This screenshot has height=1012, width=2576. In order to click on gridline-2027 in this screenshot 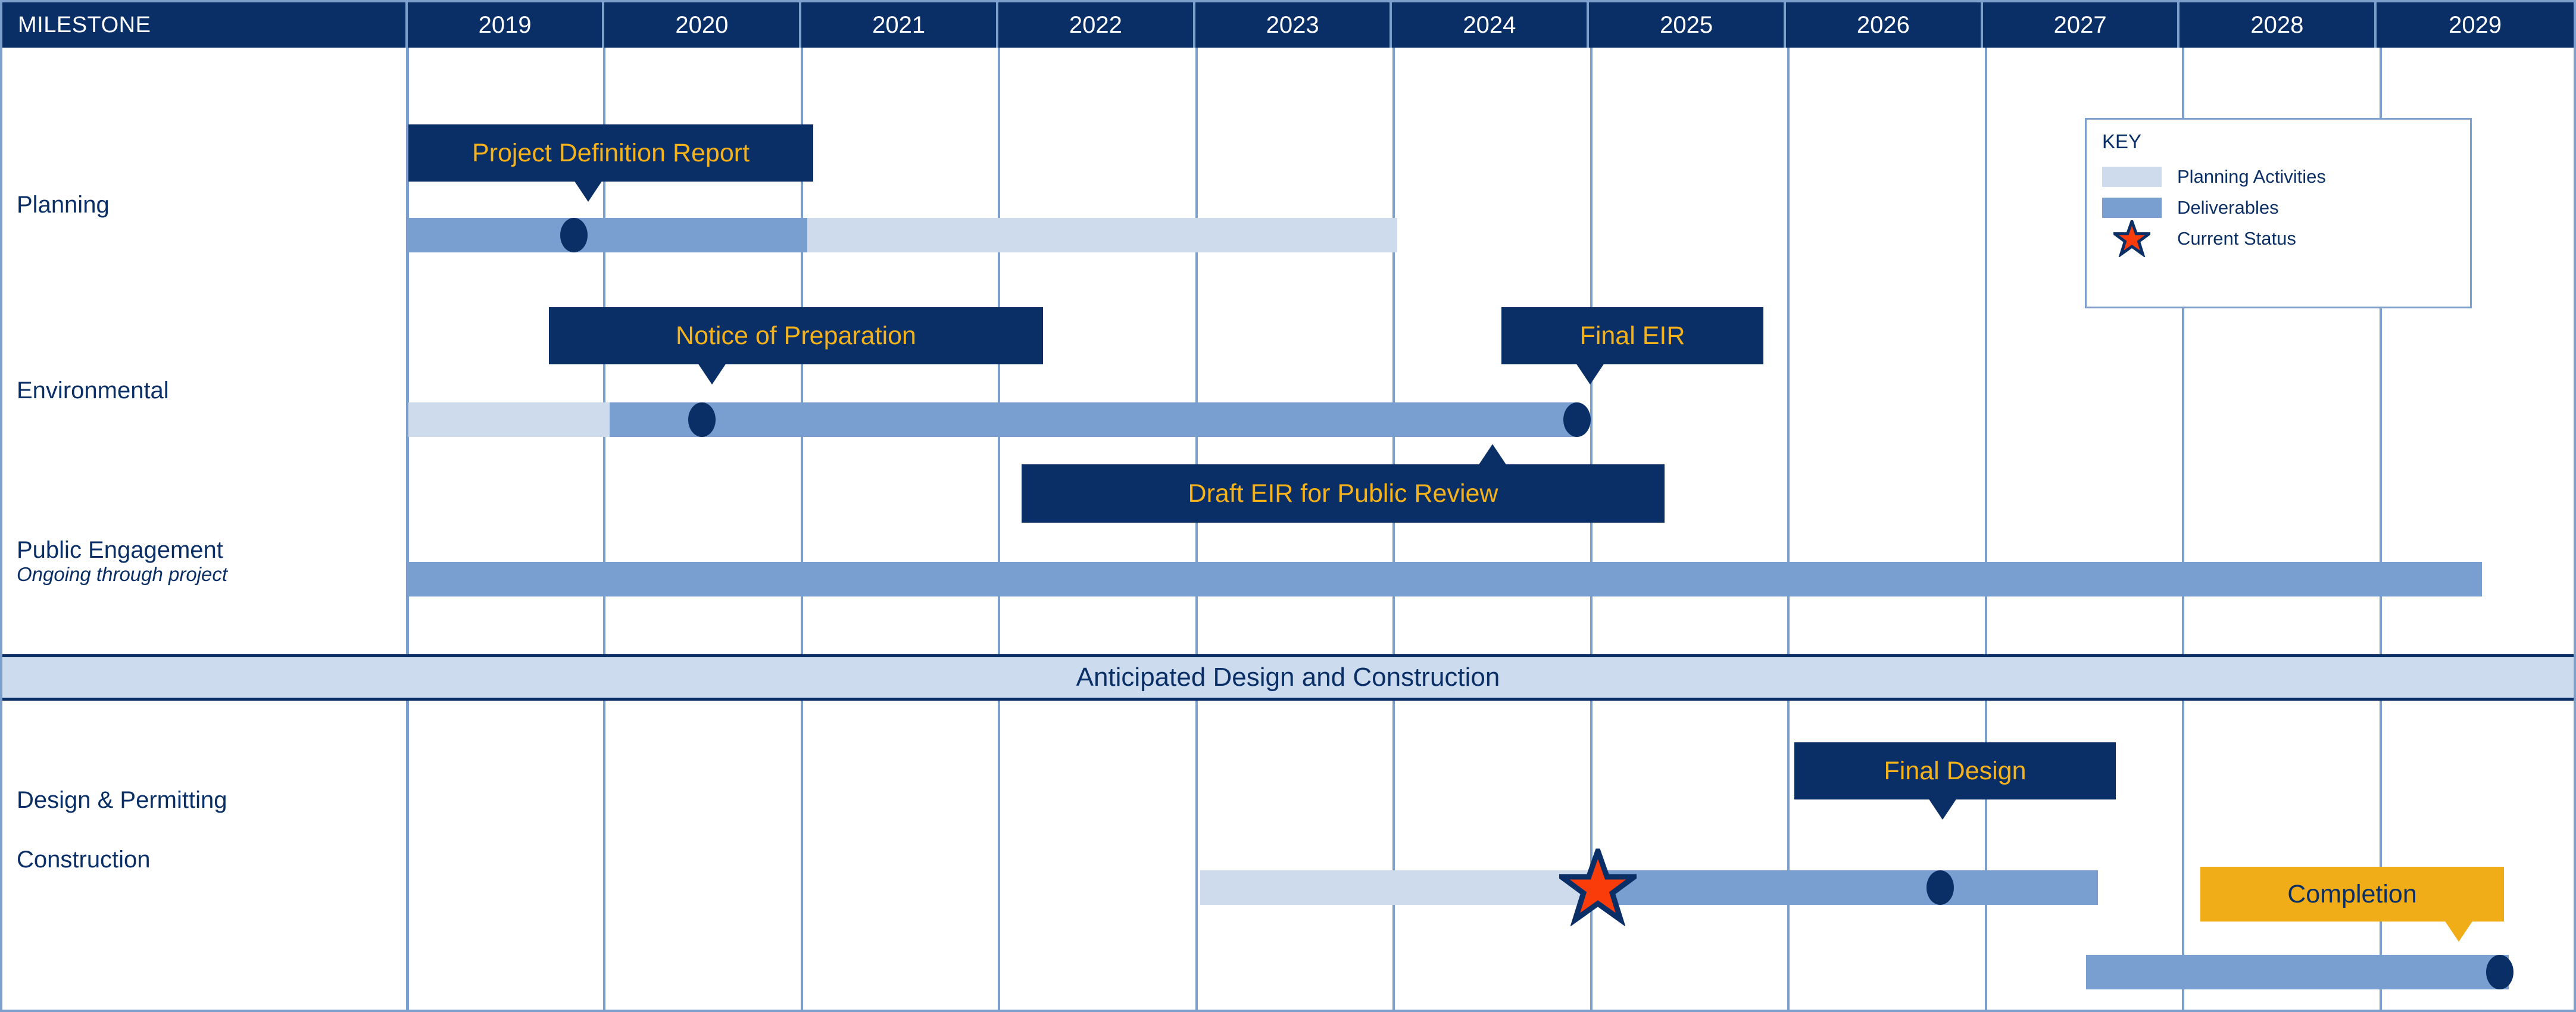, I will do `click(1986, 529)`.